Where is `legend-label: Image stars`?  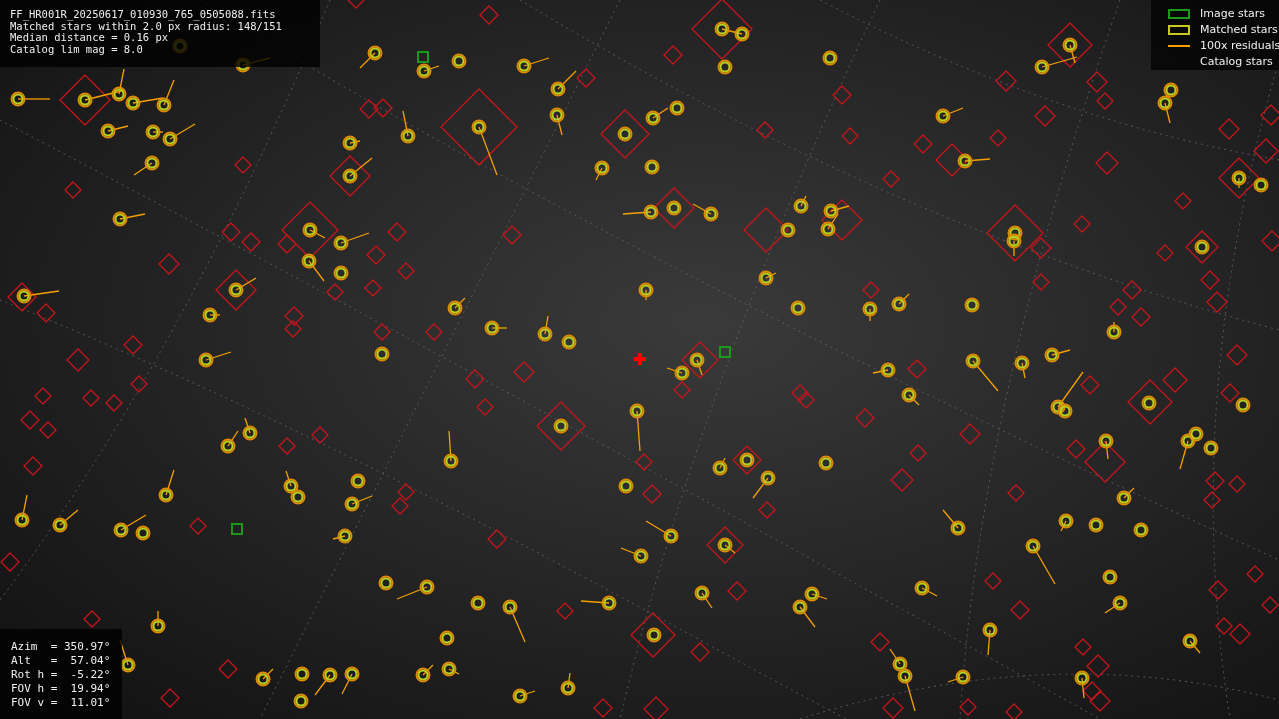
legend-label: Image stars is located at coordinates (1232, 13).